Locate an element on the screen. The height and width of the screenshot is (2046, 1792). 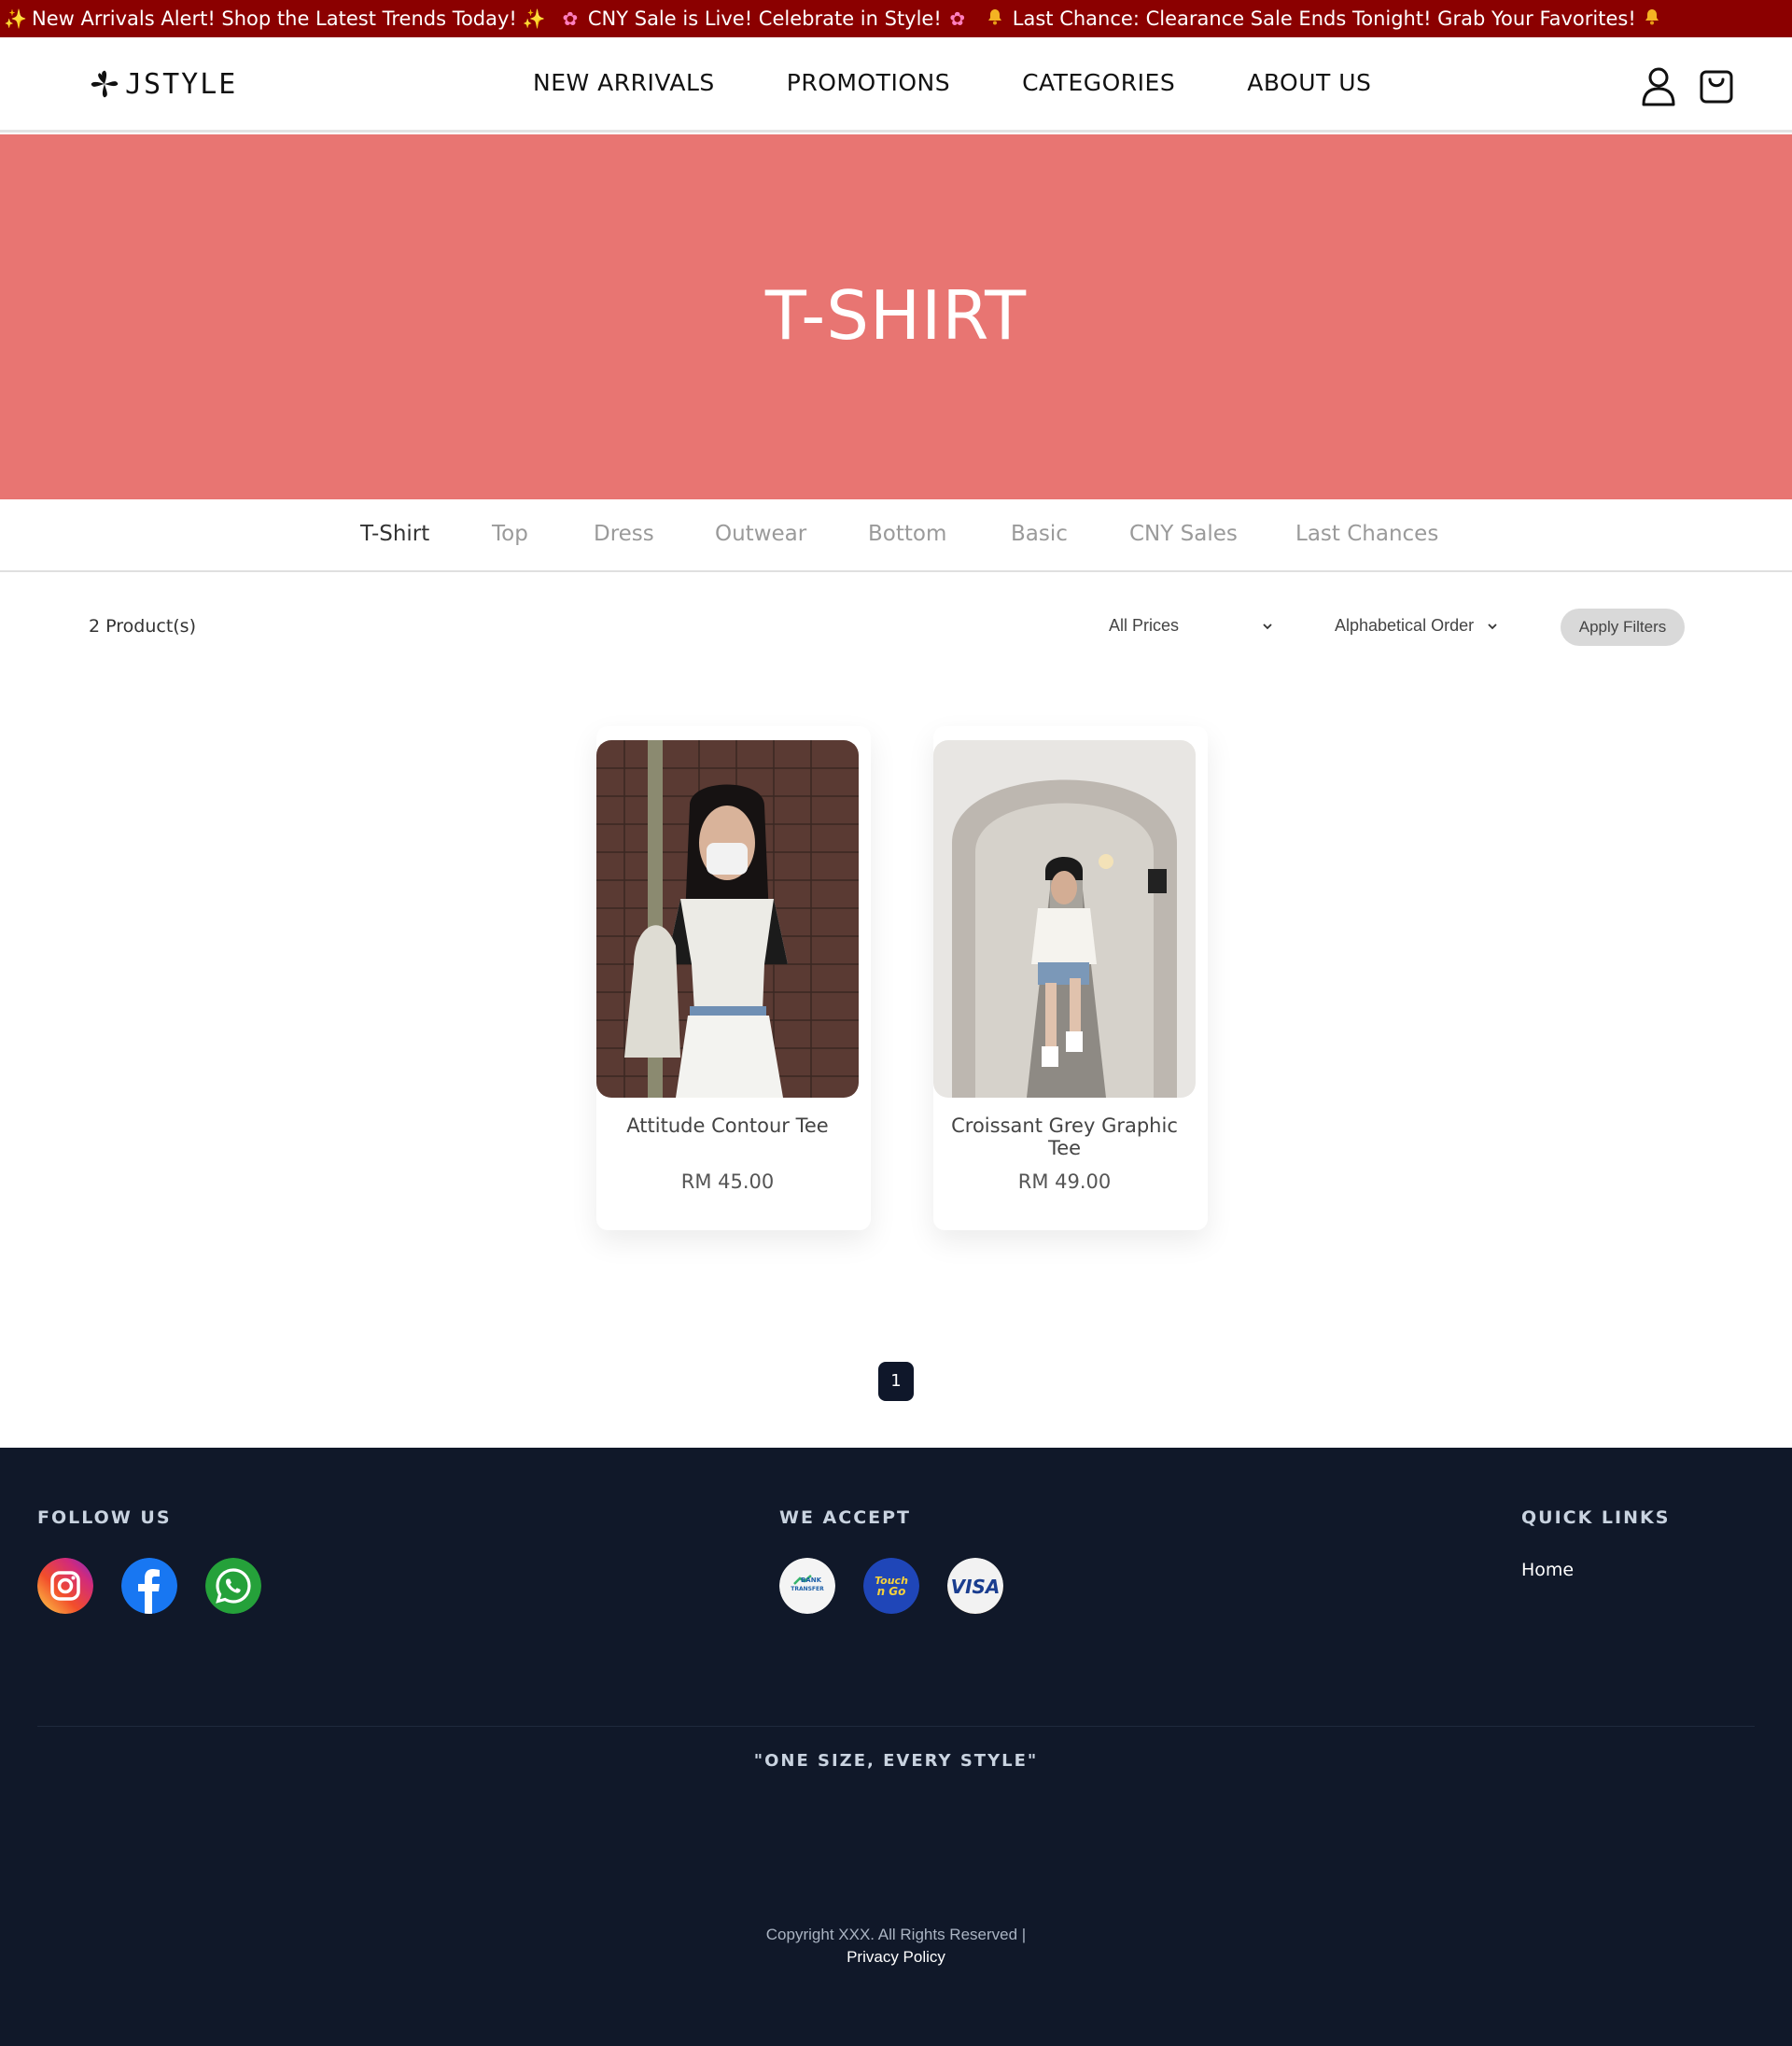
apply-filters-button: Apply Filters is located at coordinates (1623, 627).